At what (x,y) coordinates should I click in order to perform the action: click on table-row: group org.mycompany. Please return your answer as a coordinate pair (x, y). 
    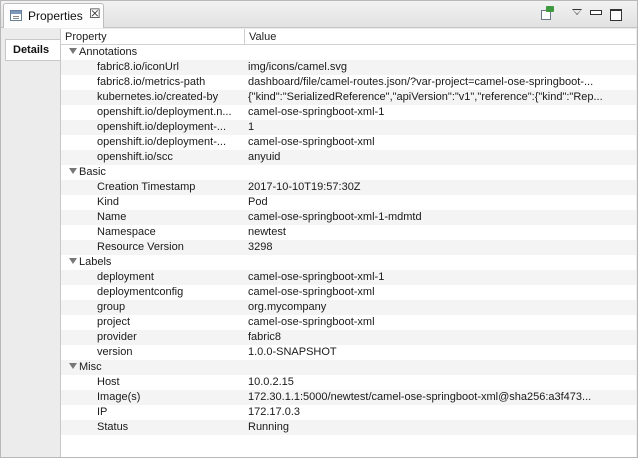
    Looking at the image, I should click on (348, 307).